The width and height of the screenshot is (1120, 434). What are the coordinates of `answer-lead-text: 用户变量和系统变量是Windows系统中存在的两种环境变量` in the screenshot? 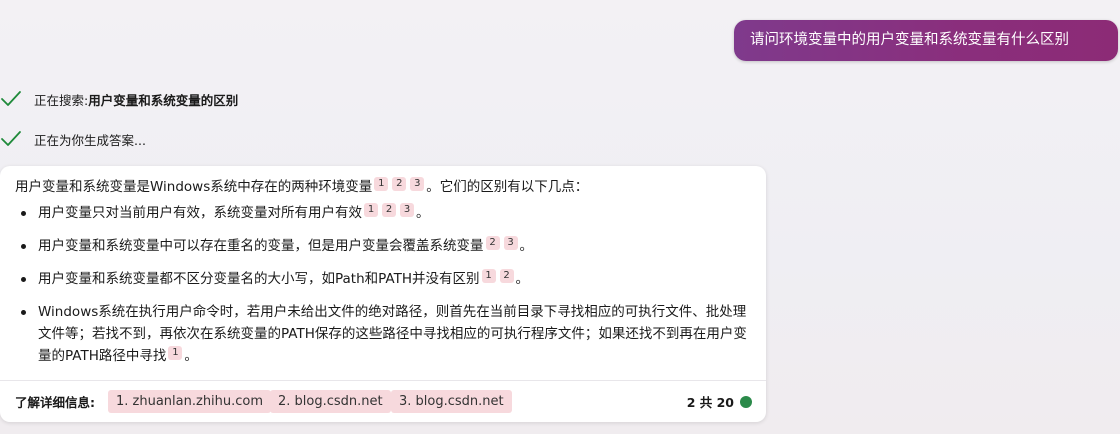 It's located at (194, 187).